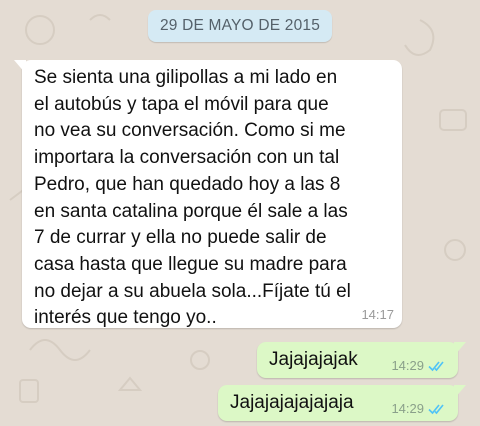  Describe the element at coordinates (377, 314) in the screenshot. I see `message-timestamp: 14:17` at that location.